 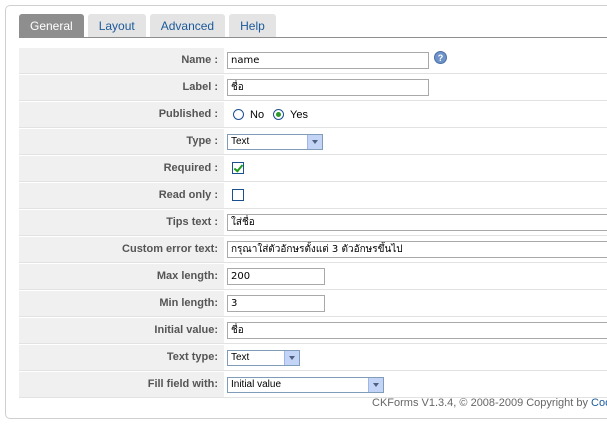 I want to click on max-length-label: Max length:, so click(x=121, y=277).